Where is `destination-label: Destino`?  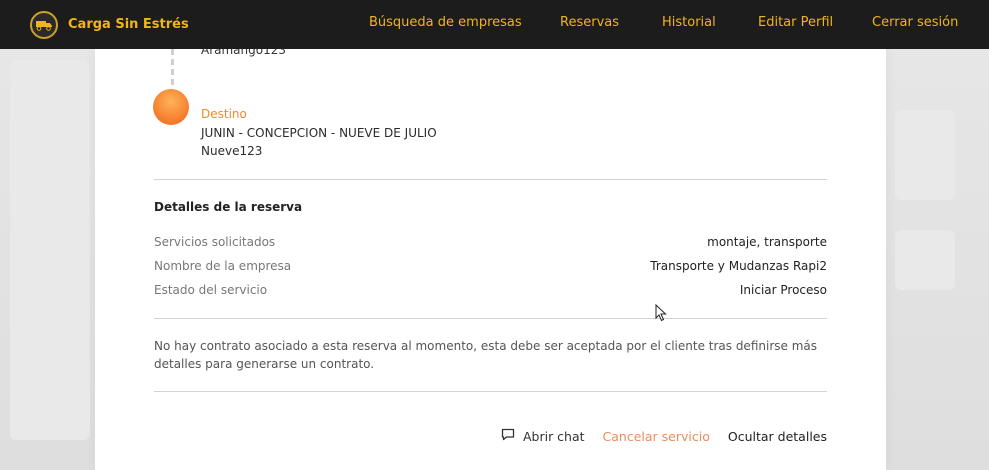
destination-label: Destino is located at coordinates (224, 114).